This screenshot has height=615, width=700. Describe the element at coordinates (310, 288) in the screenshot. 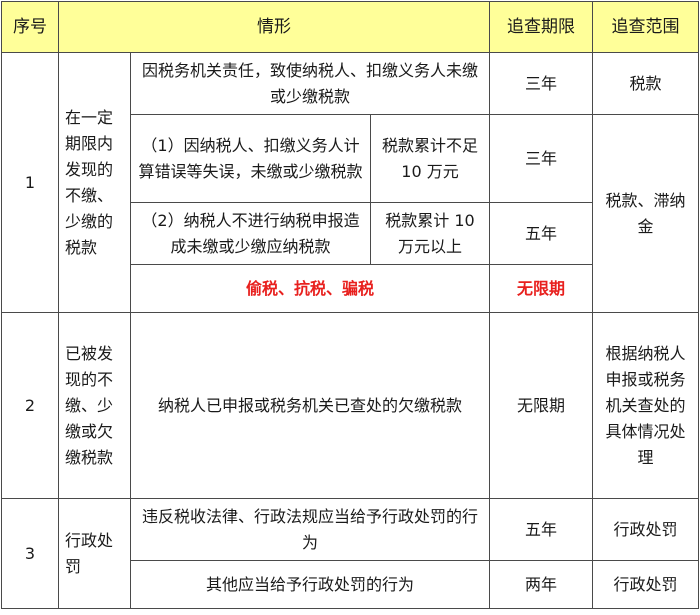

I see `situation-cell-highlight: 偷税、抗税、骗税` at that location.